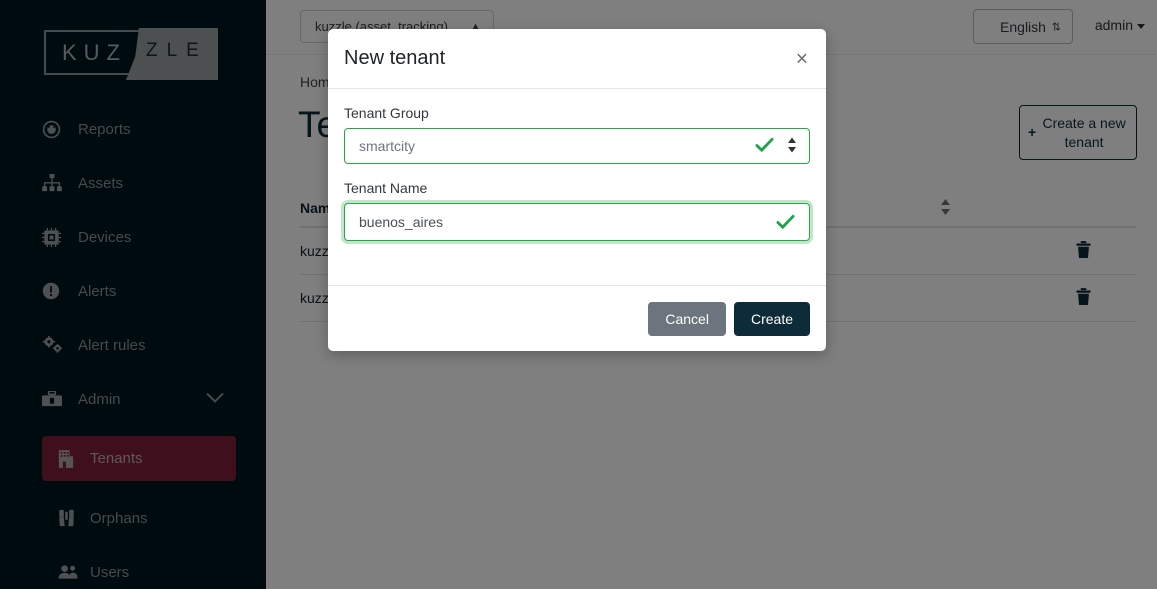 The image size is (1157, 589). Describe the element at coordinates (771, 318) in the screenshot. I see `create-button: Create` at that location.